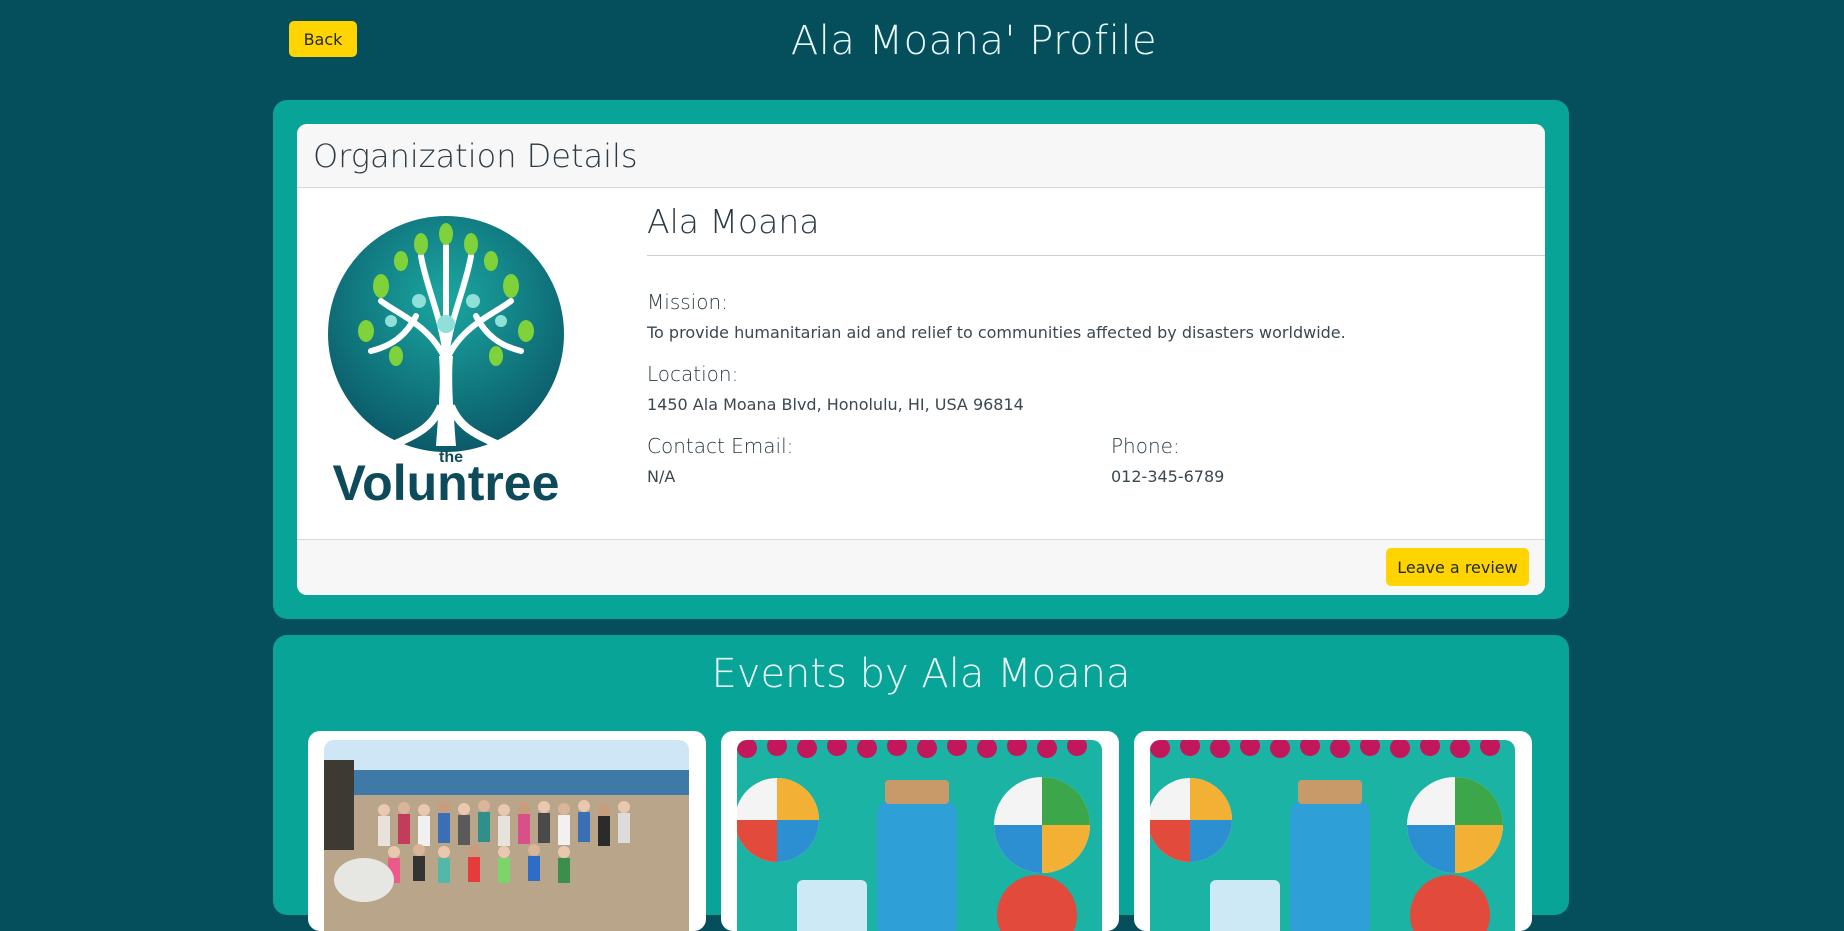  Describe the element at coordinates (1096, 229) in the screenshot. I see `organization-name: Ala Moana` at that location.